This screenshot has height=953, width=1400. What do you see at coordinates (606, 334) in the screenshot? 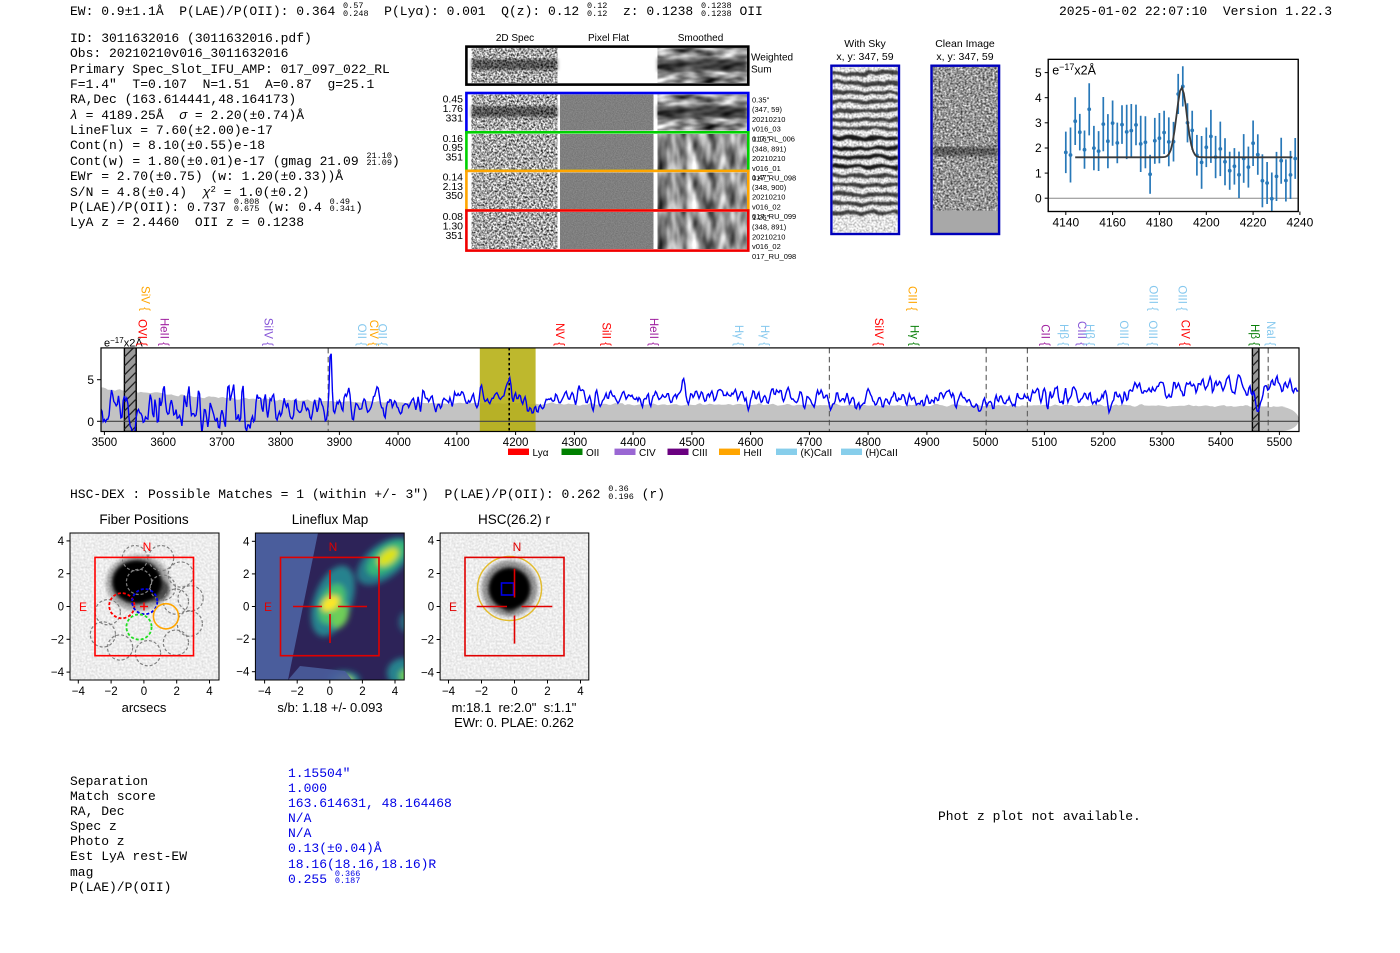
I see `svg-text: SiII {` at bounding box center [606, 334].